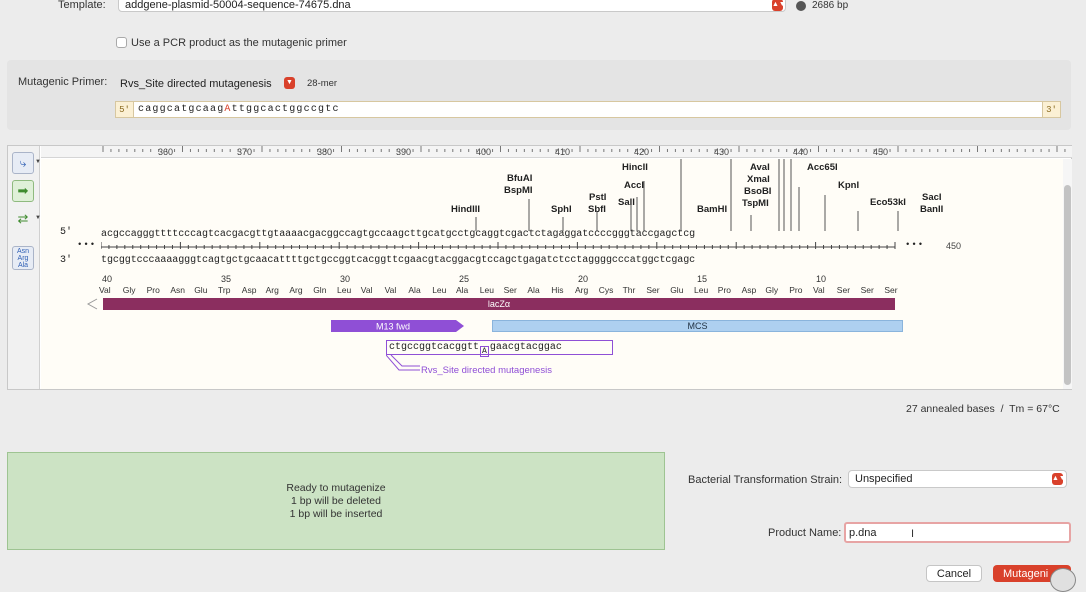 The height and width of the screenshot is (592, 1086). What do you see at coordinates (23, 219) in the screenshot?
I see `swap-strand-icon: ⇄` at bounding box center [23, 219].